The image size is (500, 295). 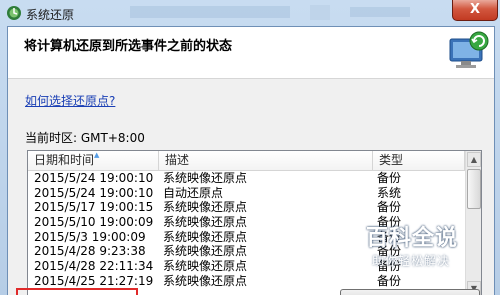 I want to click on window-title: 系统还原, so click(x=50, y=15).